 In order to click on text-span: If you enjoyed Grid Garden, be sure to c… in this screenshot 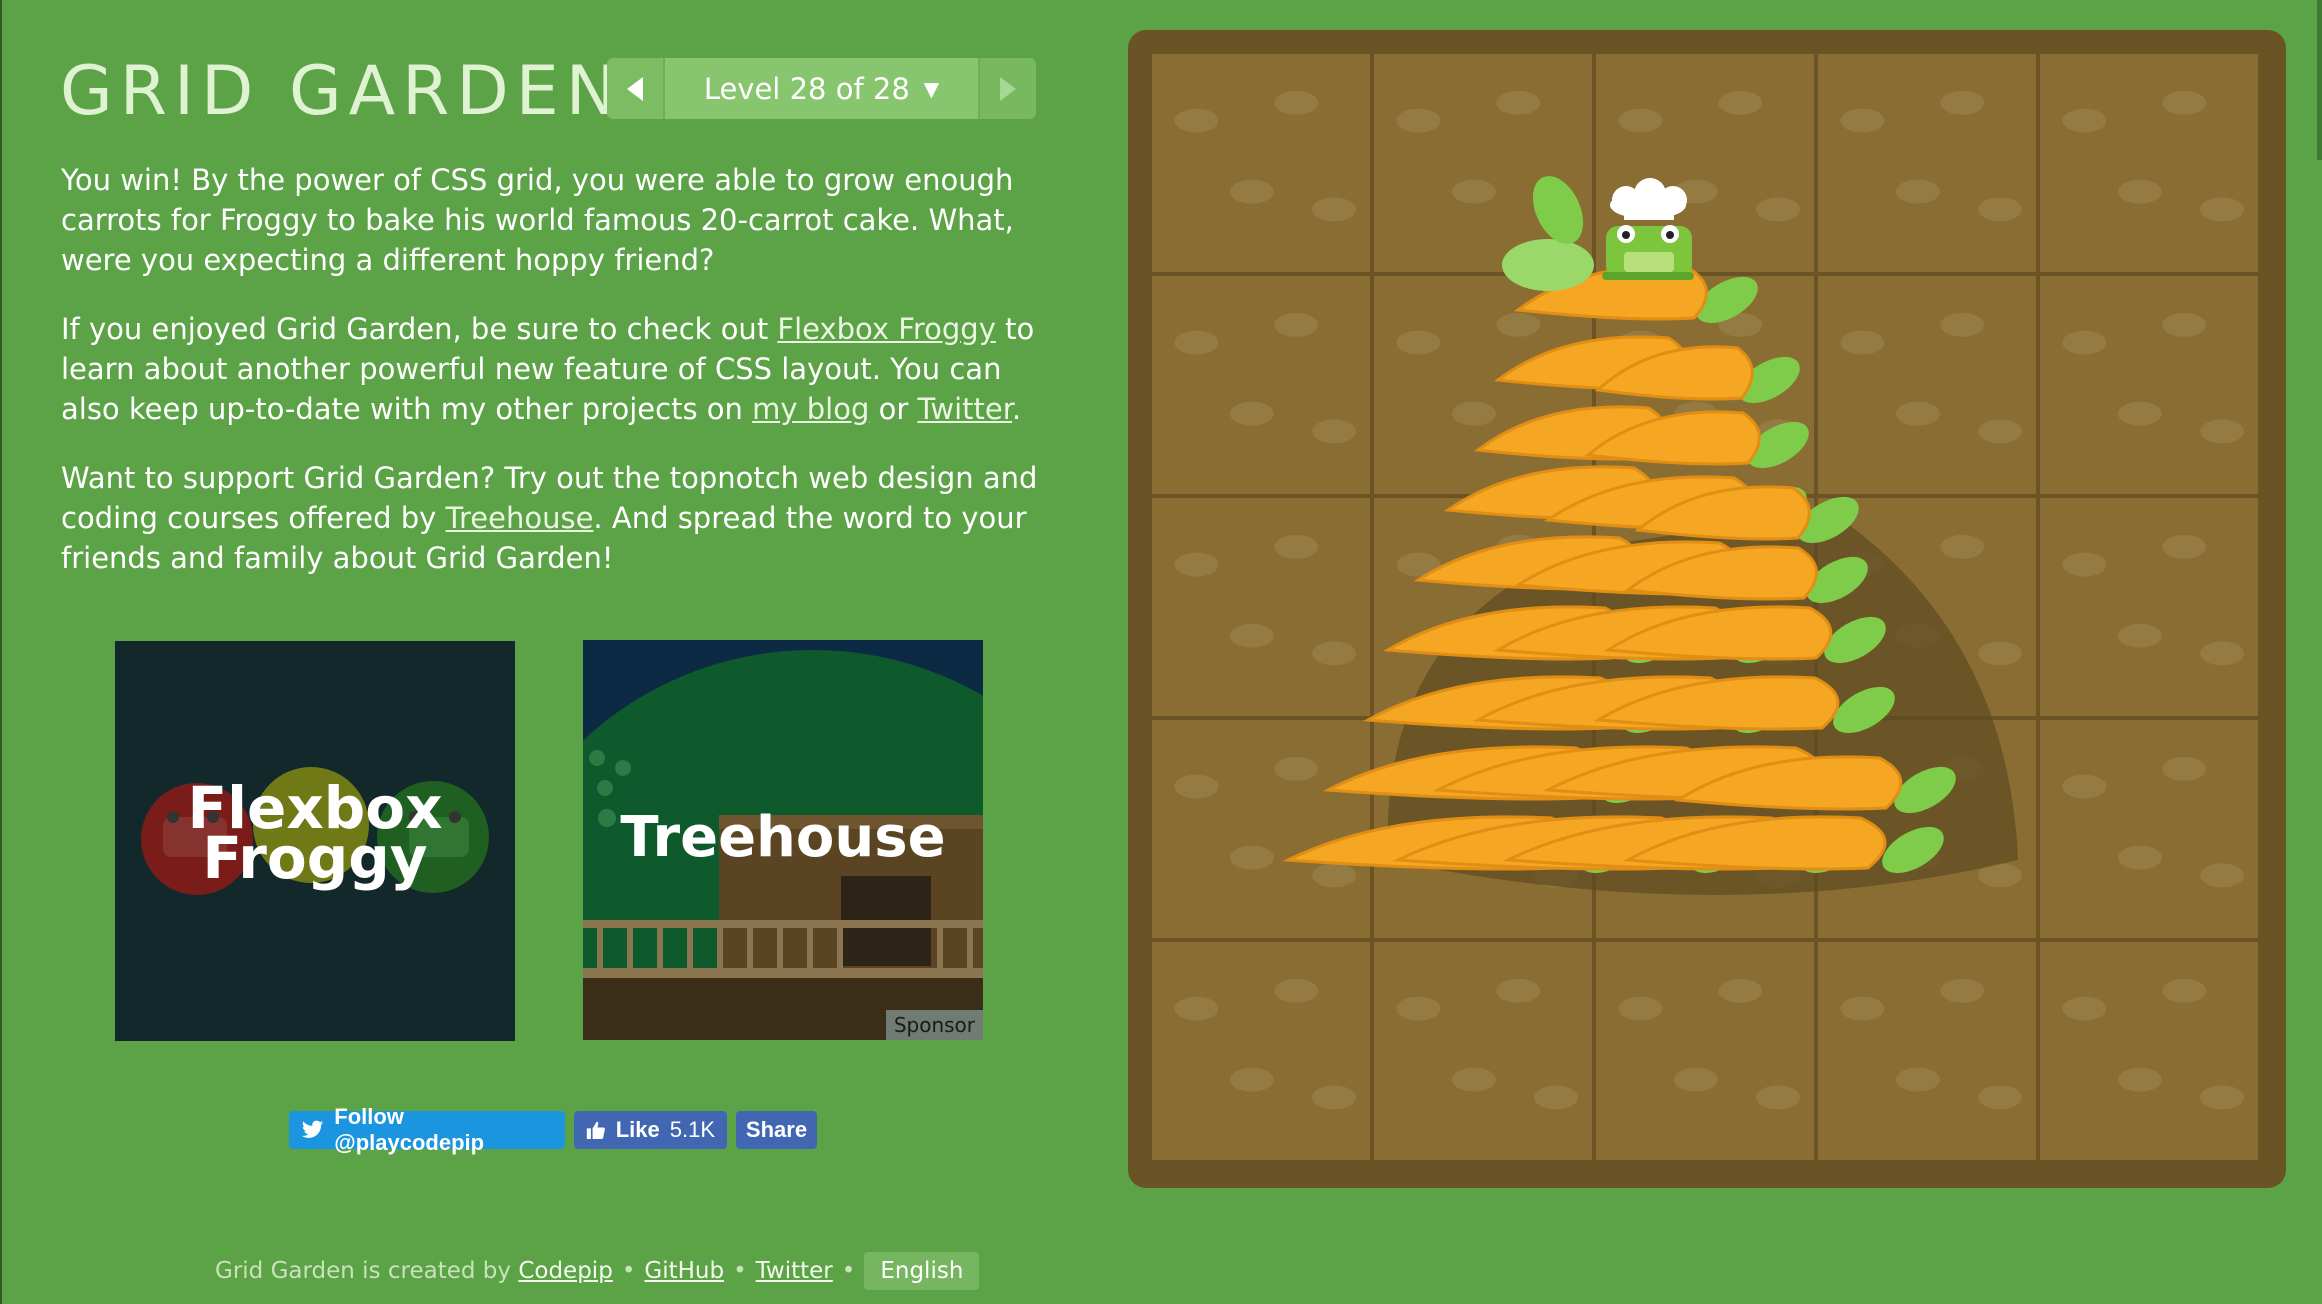, I will do `click(419, 329)`.